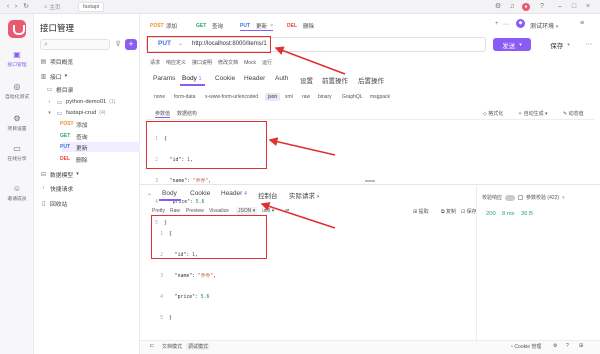 The width and height of the screenshot is (600, 354). Describe the element at coordinates (589, 44) in the screenshot. I see `more-icon: ⋯` at that location.